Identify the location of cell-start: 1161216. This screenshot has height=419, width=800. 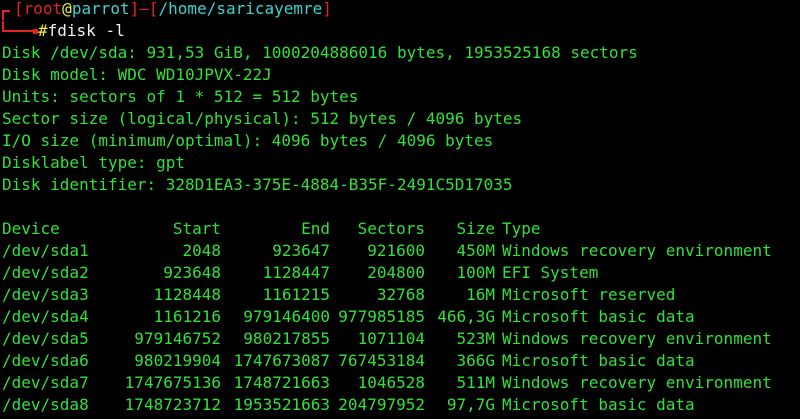
(187, 316).